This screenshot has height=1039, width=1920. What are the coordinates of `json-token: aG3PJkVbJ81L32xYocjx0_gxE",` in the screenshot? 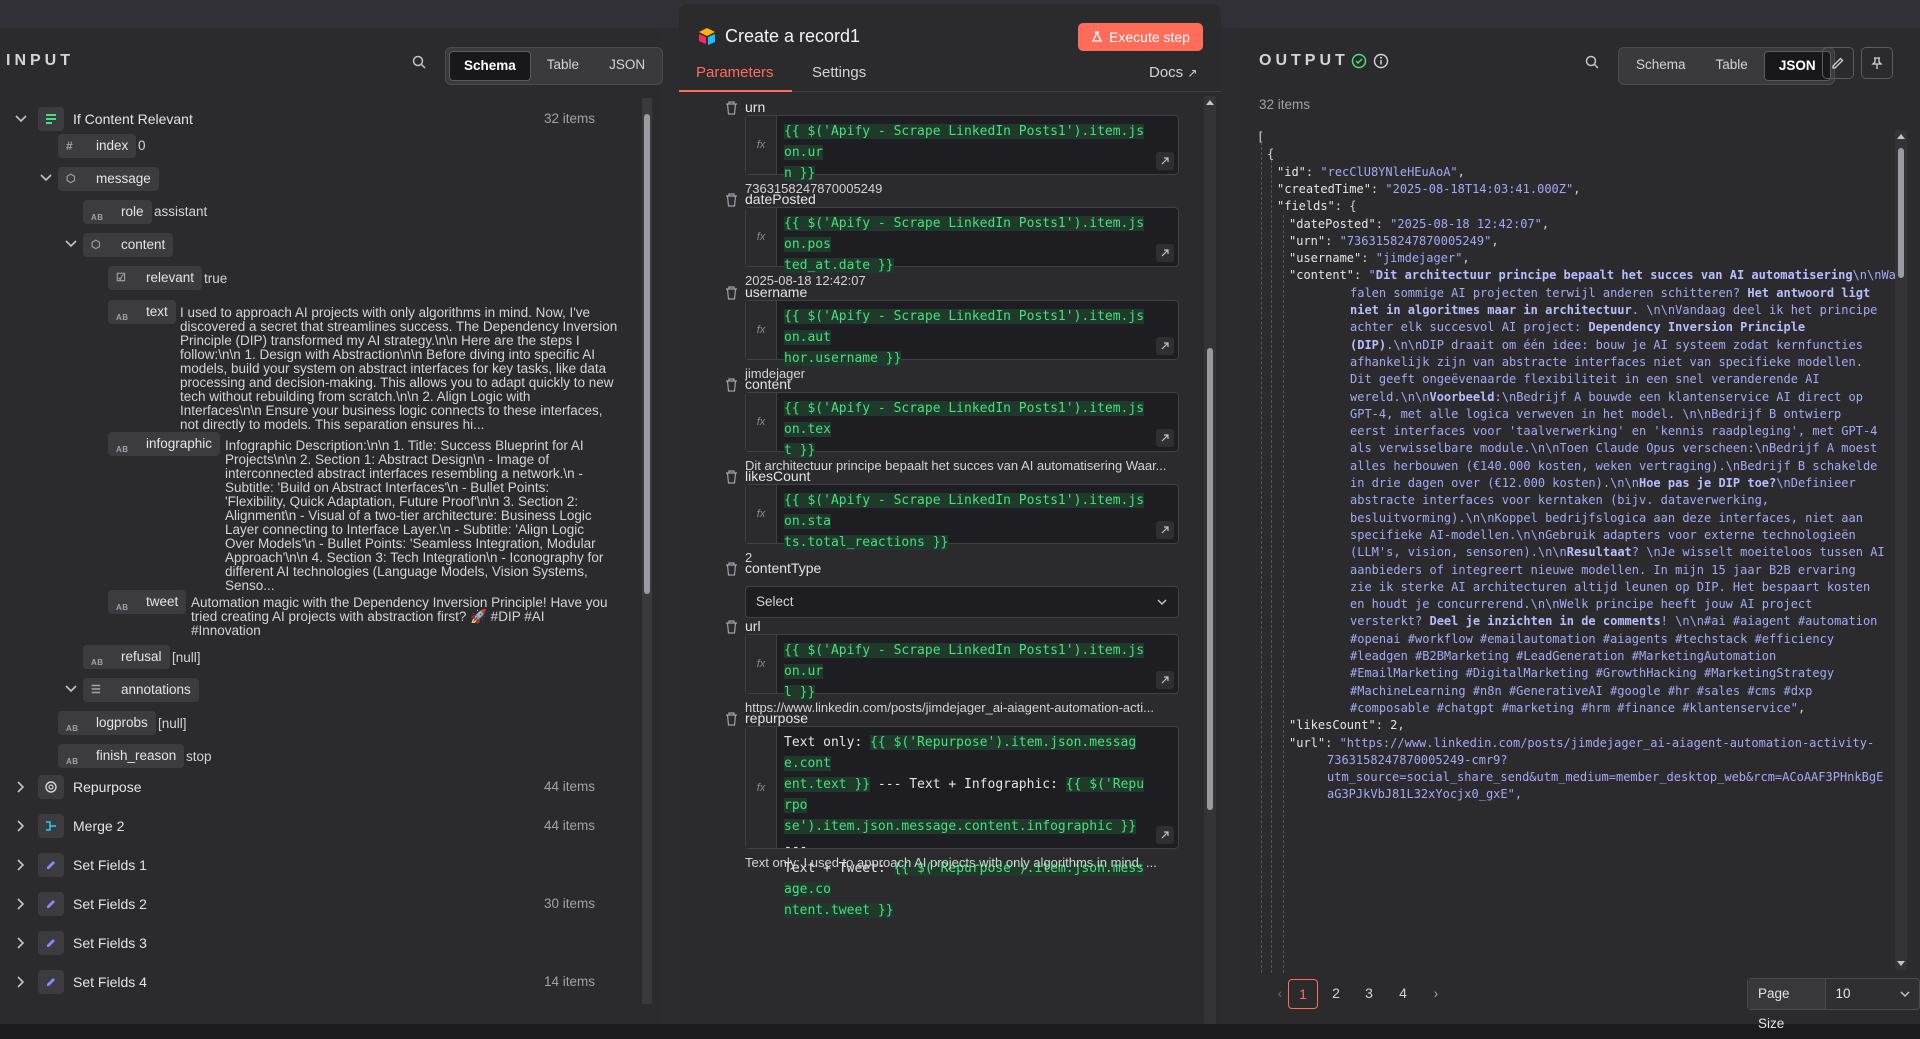 It's located at (1425, 794).